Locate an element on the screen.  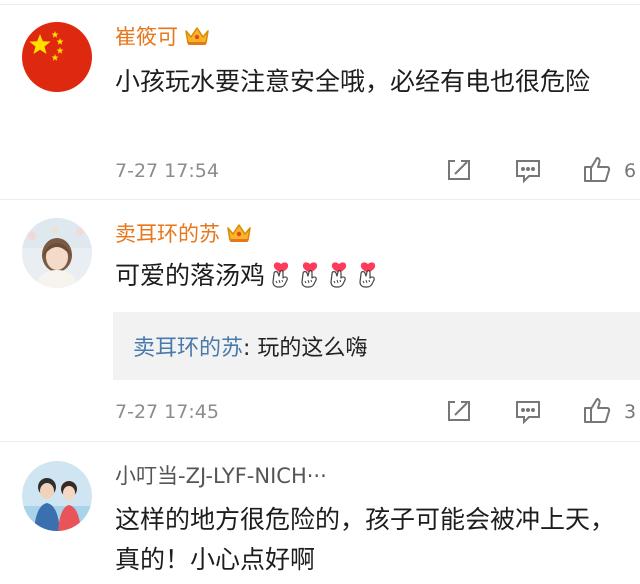
comment-username: 小叮当-ZJ-LYF-NICH··· is located at coordinates (221, 476).